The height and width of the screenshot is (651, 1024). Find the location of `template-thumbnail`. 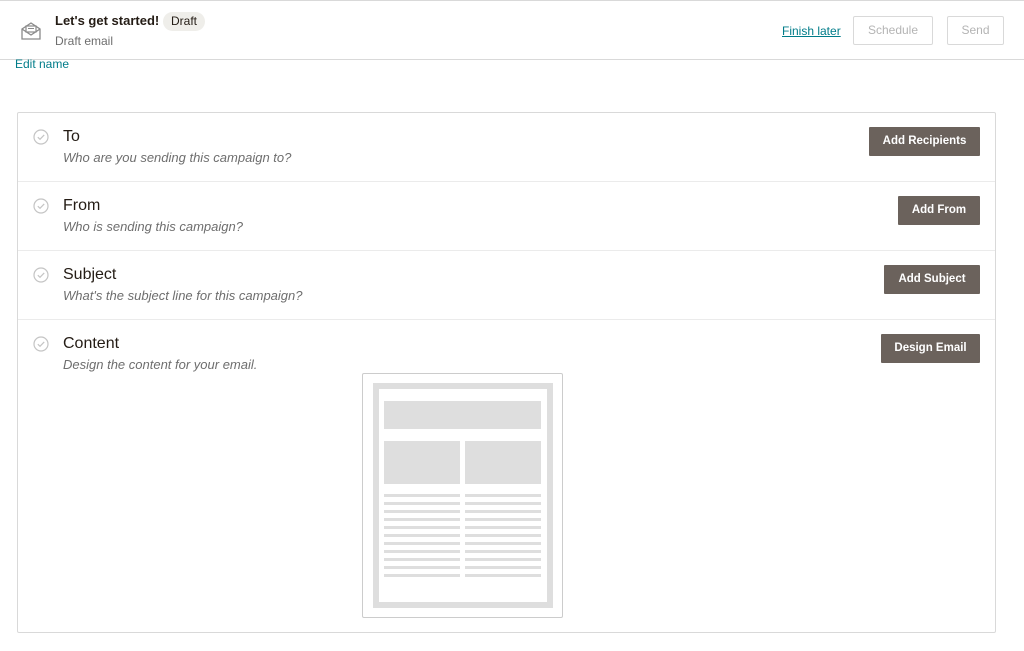

template-thumbnail is located at coordinates (463, 495).